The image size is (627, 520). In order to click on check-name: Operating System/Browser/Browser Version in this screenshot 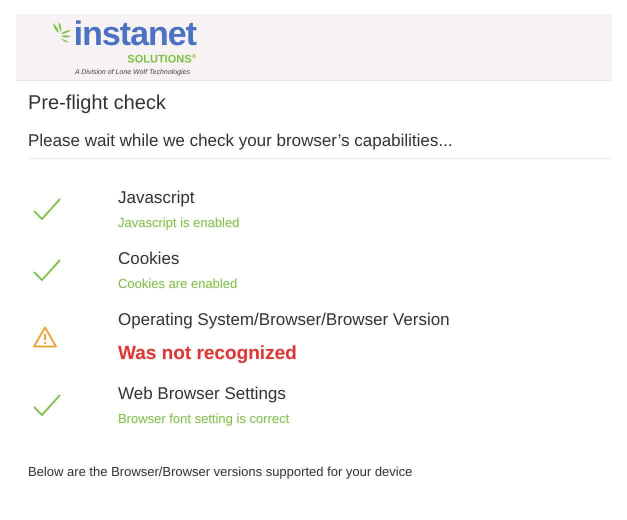, I will do `click(284, 320)`.